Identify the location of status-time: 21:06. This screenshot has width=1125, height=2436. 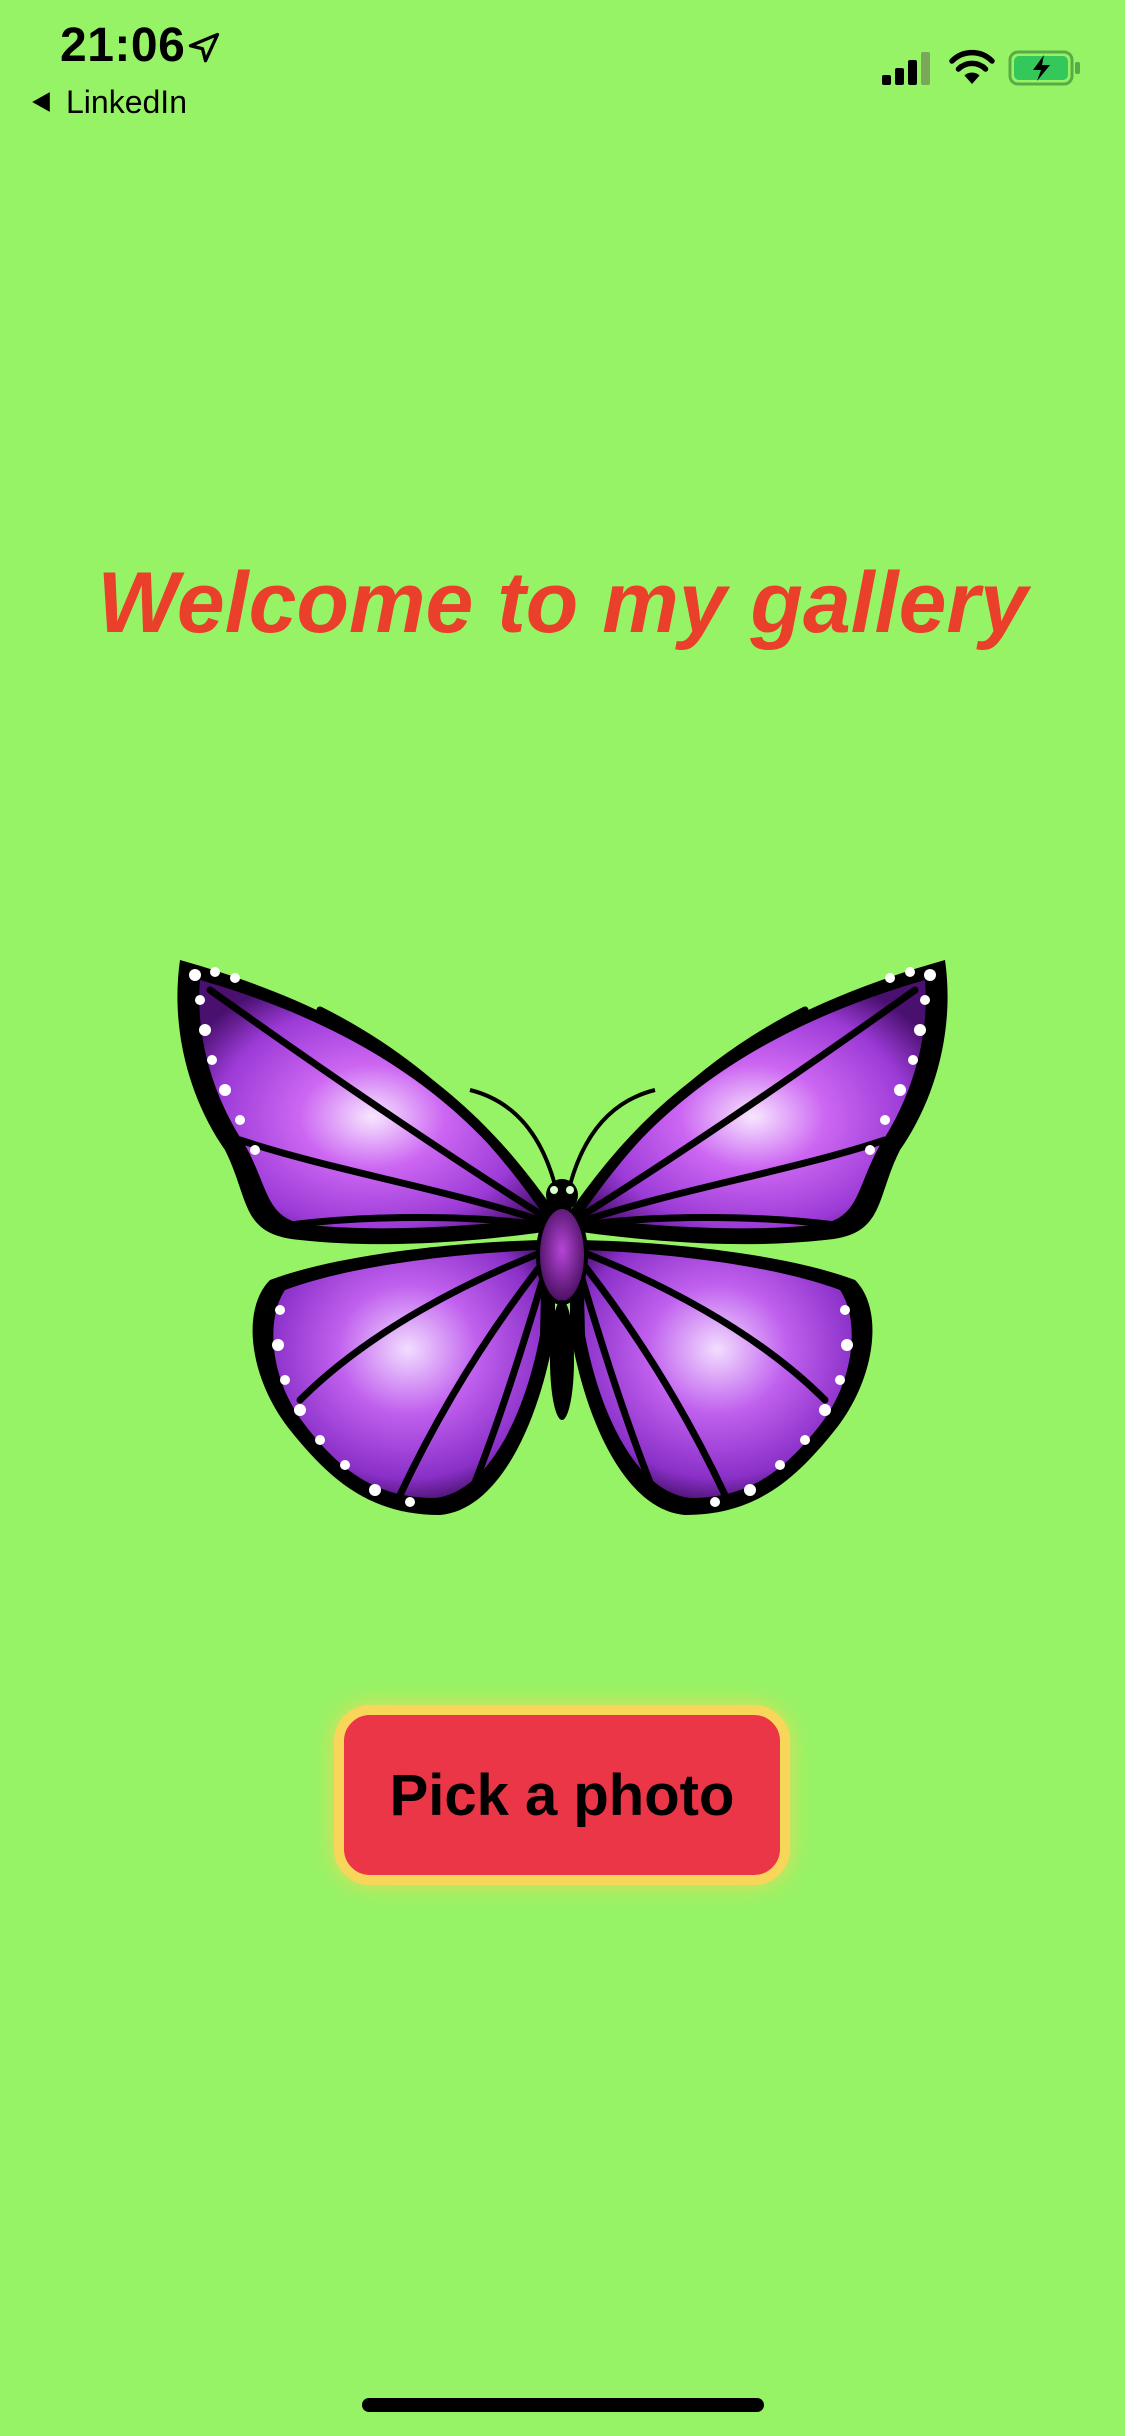
(123, 45).